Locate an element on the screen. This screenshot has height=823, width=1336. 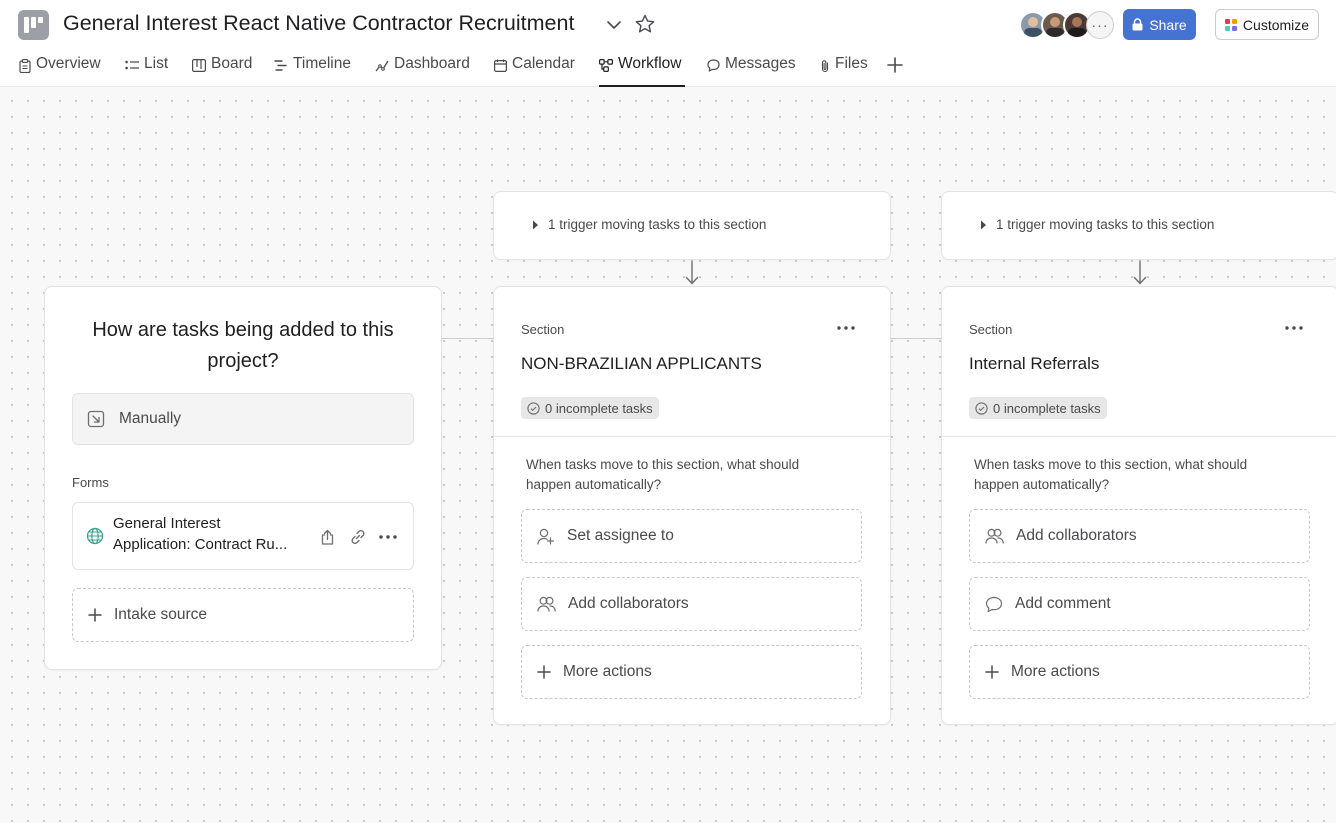
share-label: Share is located at coordinates (1168, 24).